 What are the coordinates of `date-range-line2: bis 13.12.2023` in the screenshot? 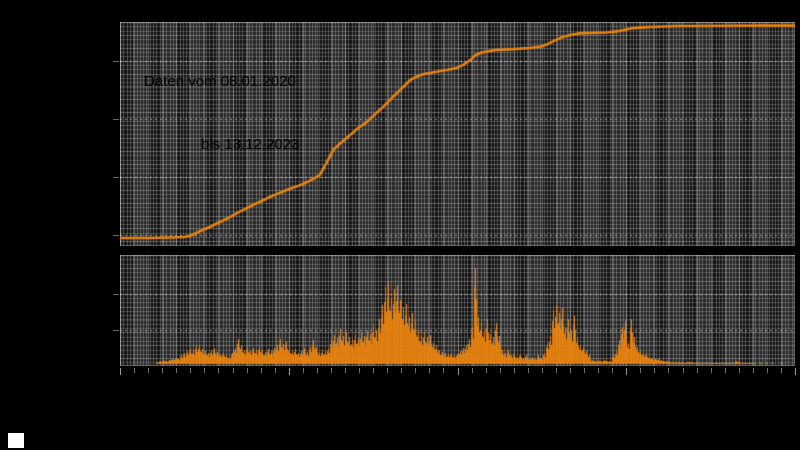 It's located at (250, 144).